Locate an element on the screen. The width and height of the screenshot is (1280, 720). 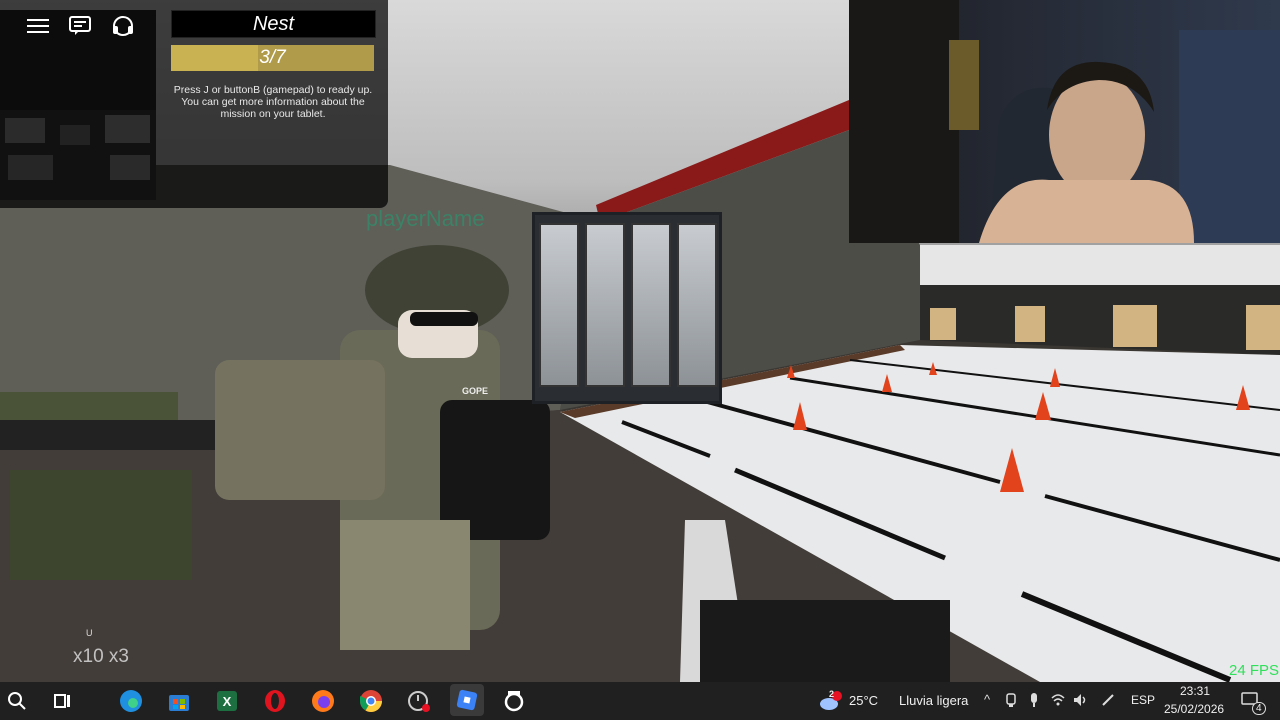
headset-icon is located at coordinates (123, 26).